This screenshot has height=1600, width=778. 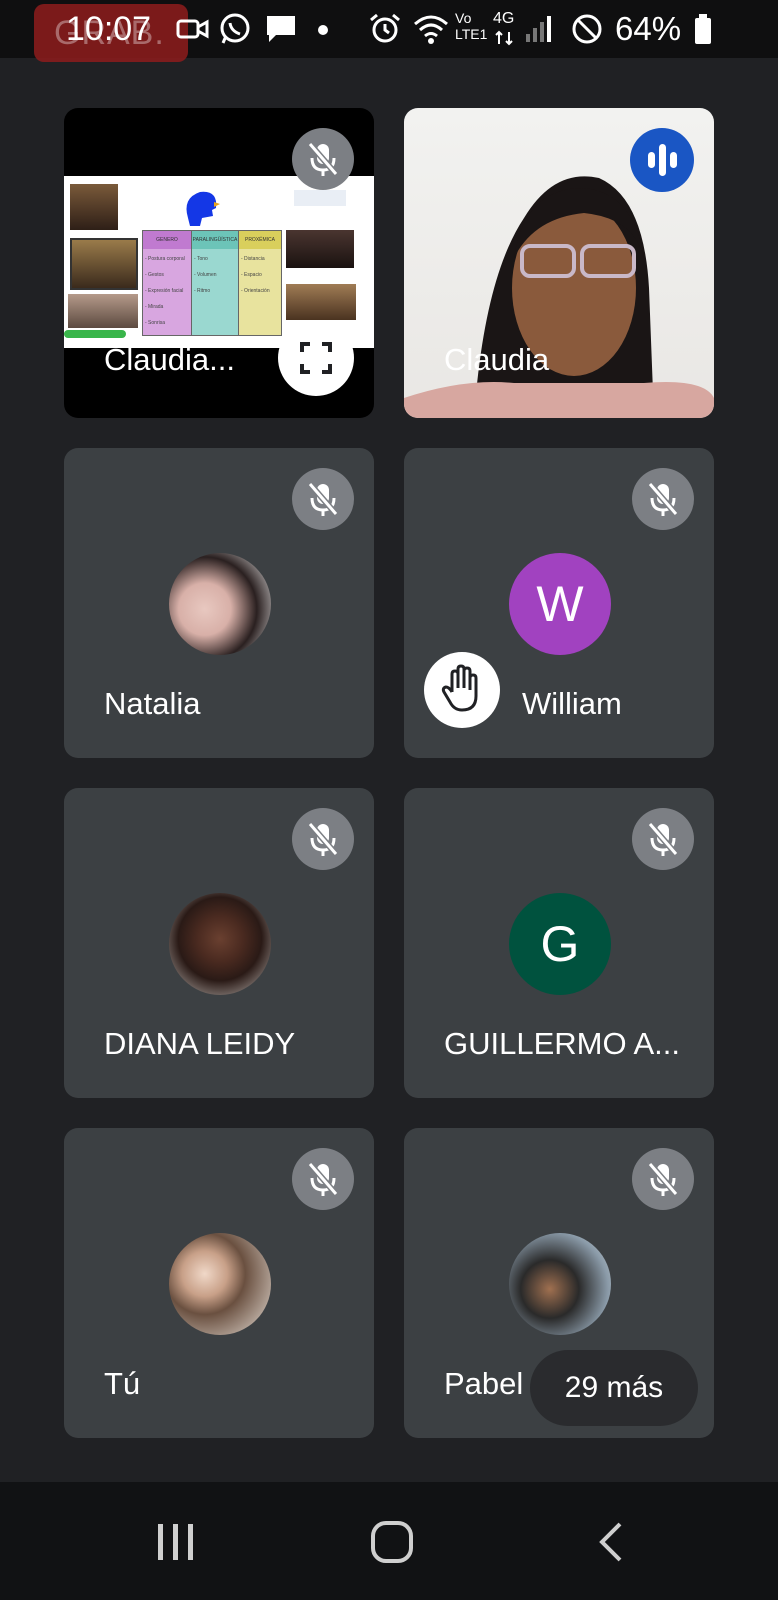 I want to click on participant-tile-william: W William, so click(x=559, y=603).